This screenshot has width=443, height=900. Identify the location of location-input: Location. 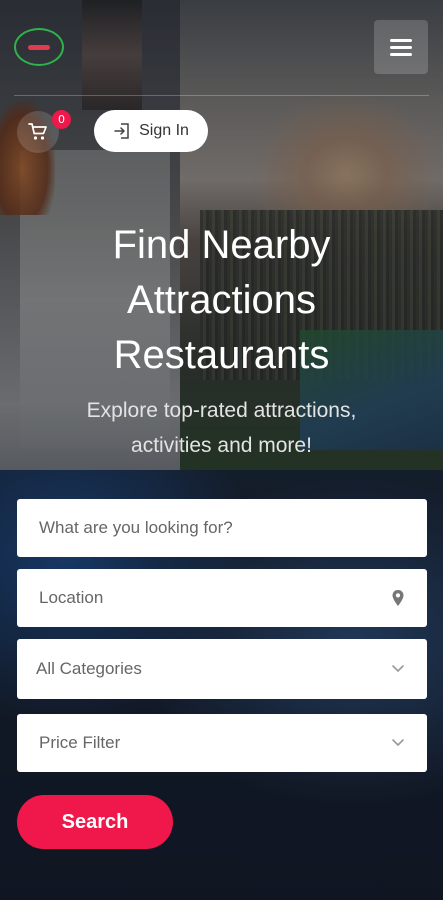
(222, 598).